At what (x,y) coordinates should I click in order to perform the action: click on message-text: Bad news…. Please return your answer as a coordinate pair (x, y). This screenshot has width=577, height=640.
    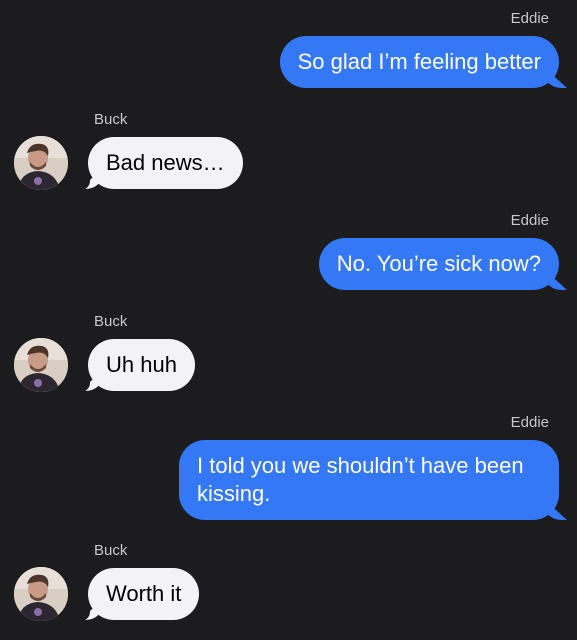
    Looking at the image, I should click on (165, 162).